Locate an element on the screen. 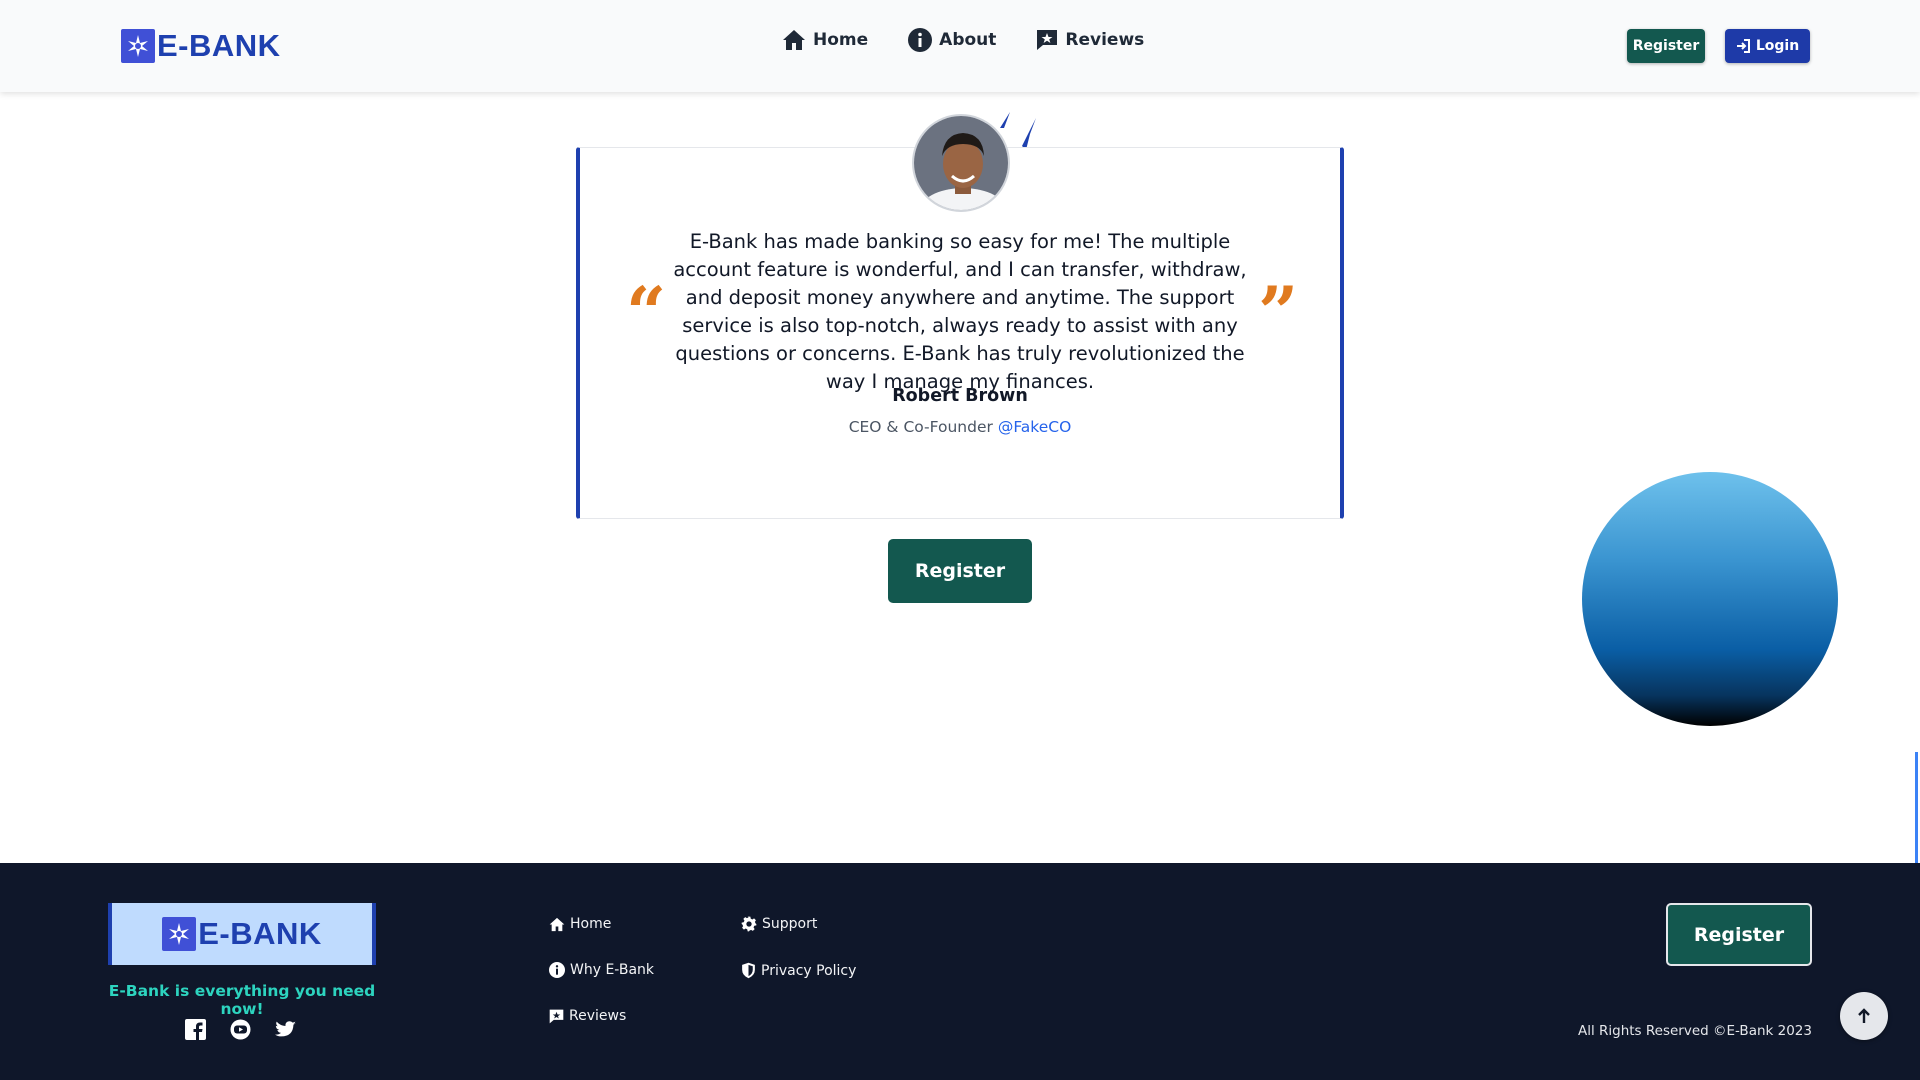 The image size is (1920, 1080). nav-home-label: Home is located at coordinates (841, 40).